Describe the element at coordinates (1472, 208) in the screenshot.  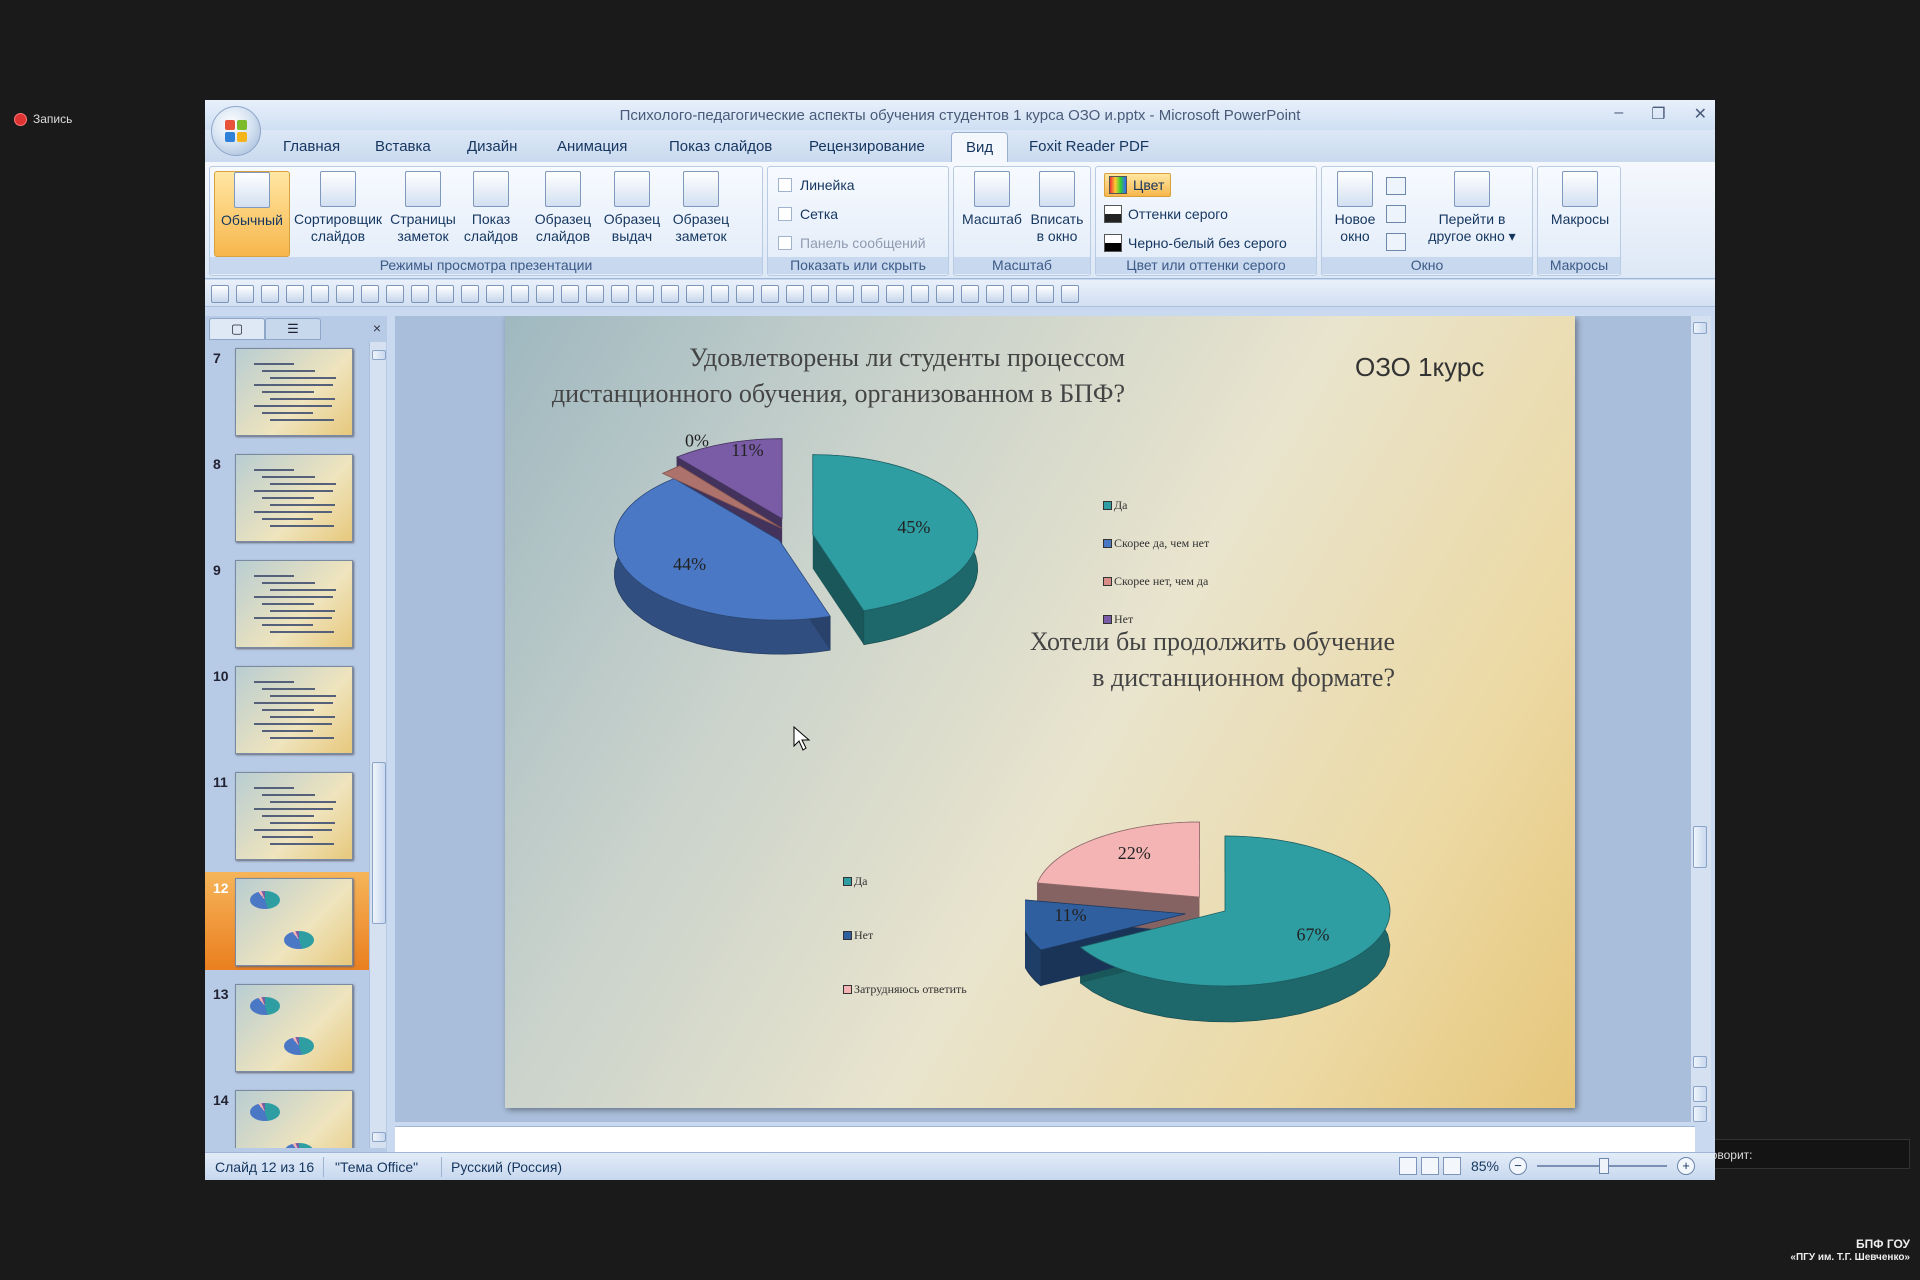
I see `switch-window-button: Перейти в другое окно ▾` at that location.